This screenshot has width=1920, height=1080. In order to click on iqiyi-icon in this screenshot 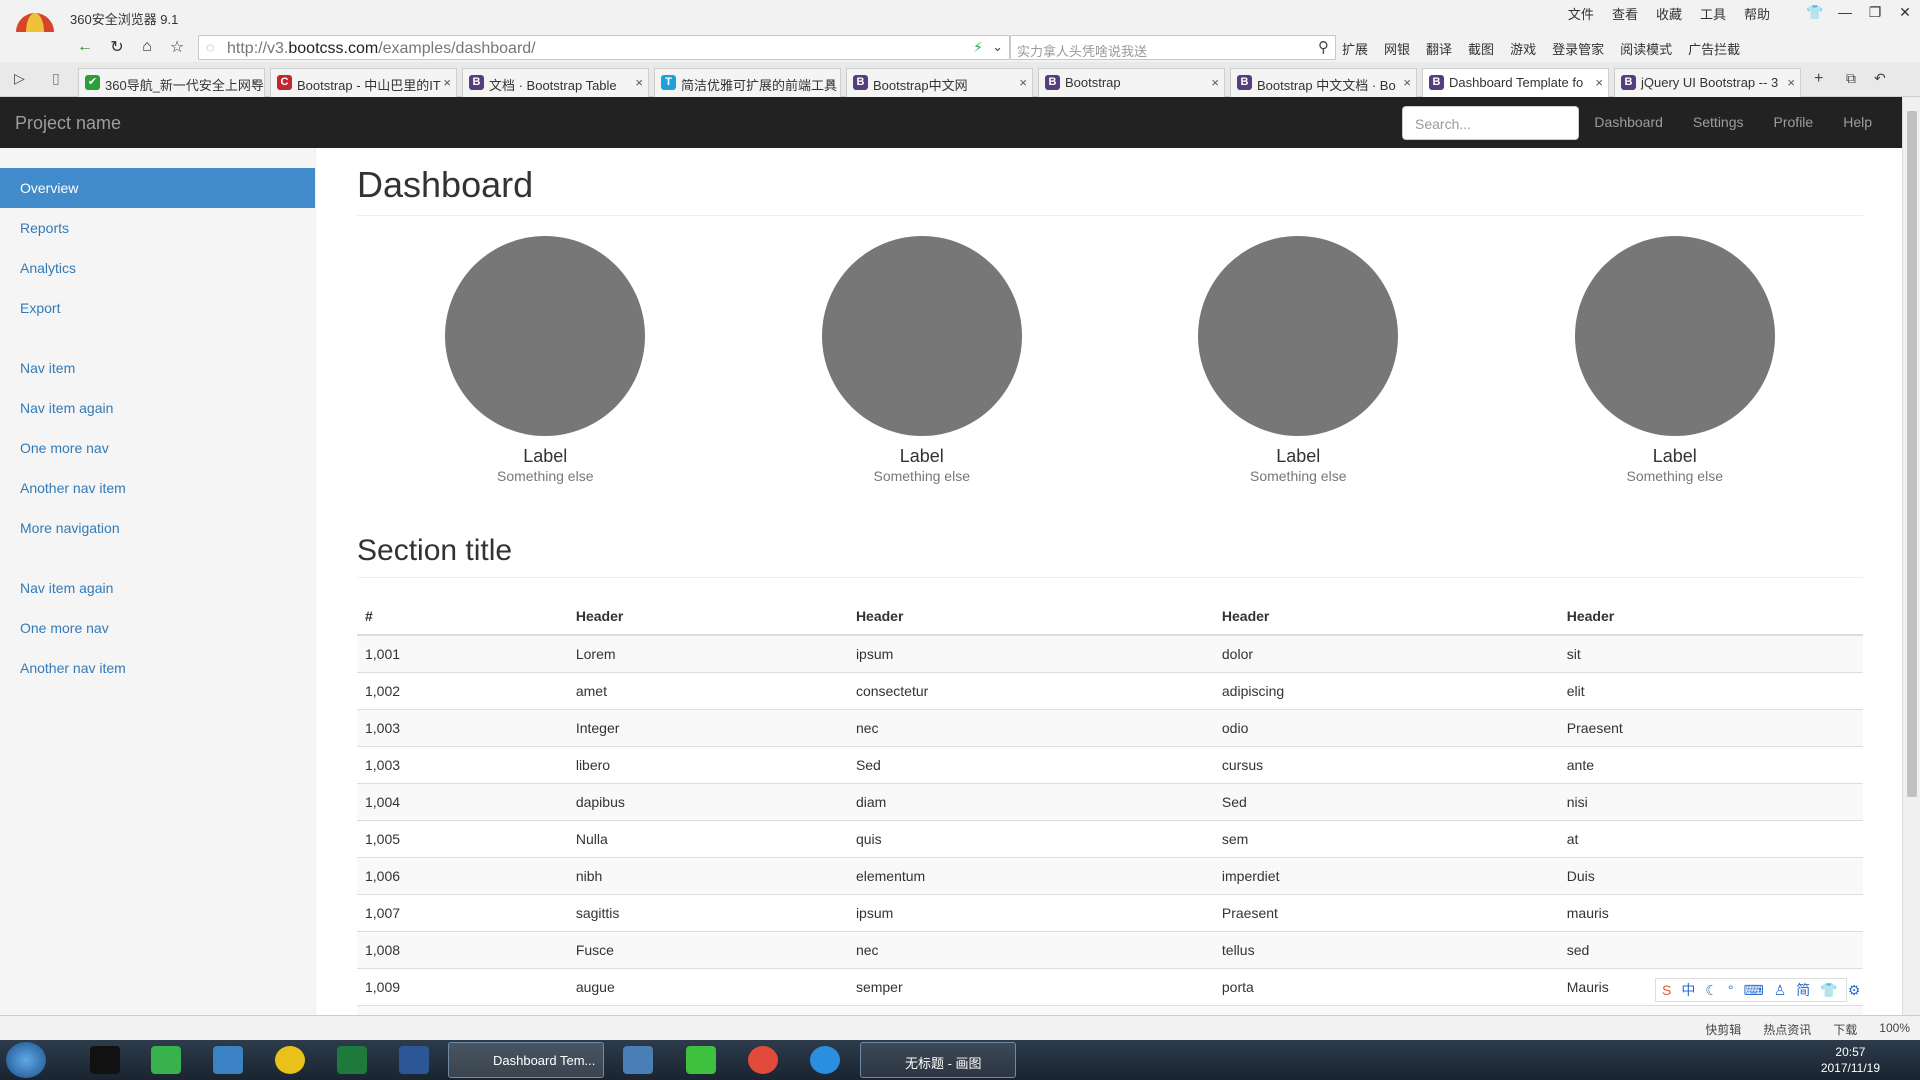, I will do `click(701, 1060)`.